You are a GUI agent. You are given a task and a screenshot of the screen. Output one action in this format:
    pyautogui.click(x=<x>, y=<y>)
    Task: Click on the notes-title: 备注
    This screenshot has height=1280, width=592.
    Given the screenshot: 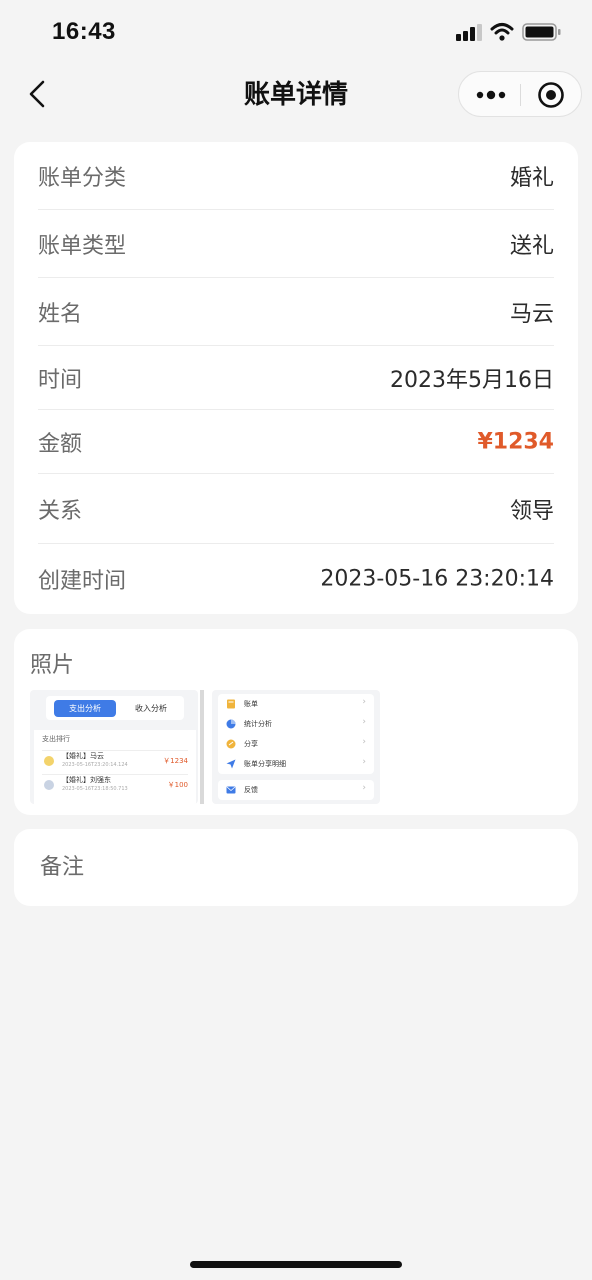 What is the action you would take?
    pyautogui.click(x=62, y=867)
    